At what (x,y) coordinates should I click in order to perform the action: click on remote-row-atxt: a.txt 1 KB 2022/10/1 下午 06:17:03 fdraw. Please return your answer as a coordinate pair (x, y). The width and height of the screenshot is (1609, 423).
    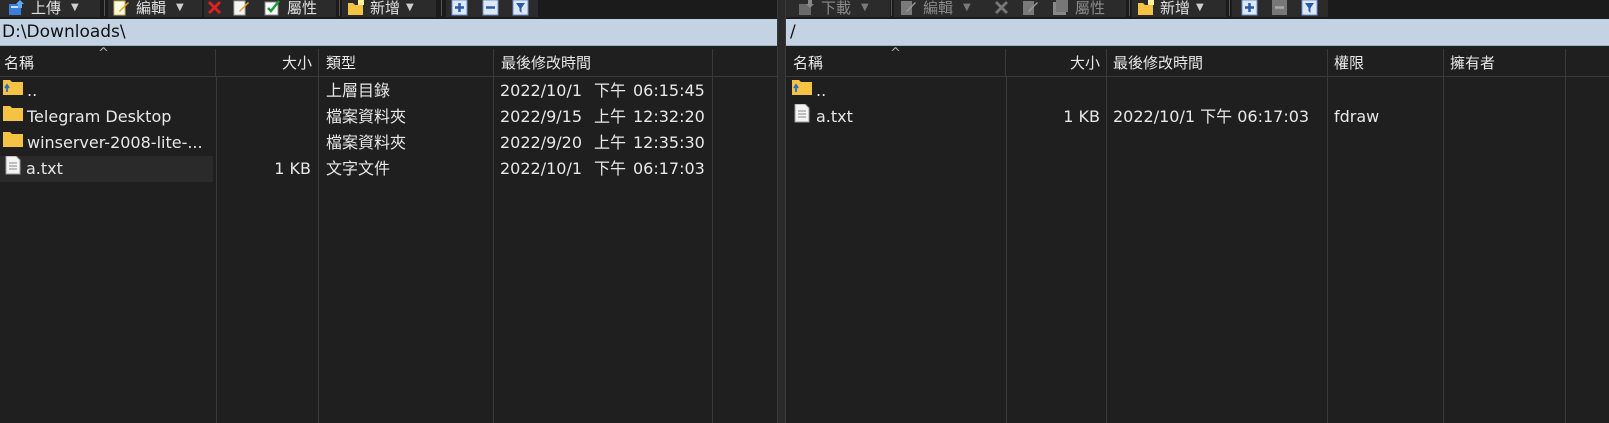
    Looking at the image, I should click on (1197, 117).